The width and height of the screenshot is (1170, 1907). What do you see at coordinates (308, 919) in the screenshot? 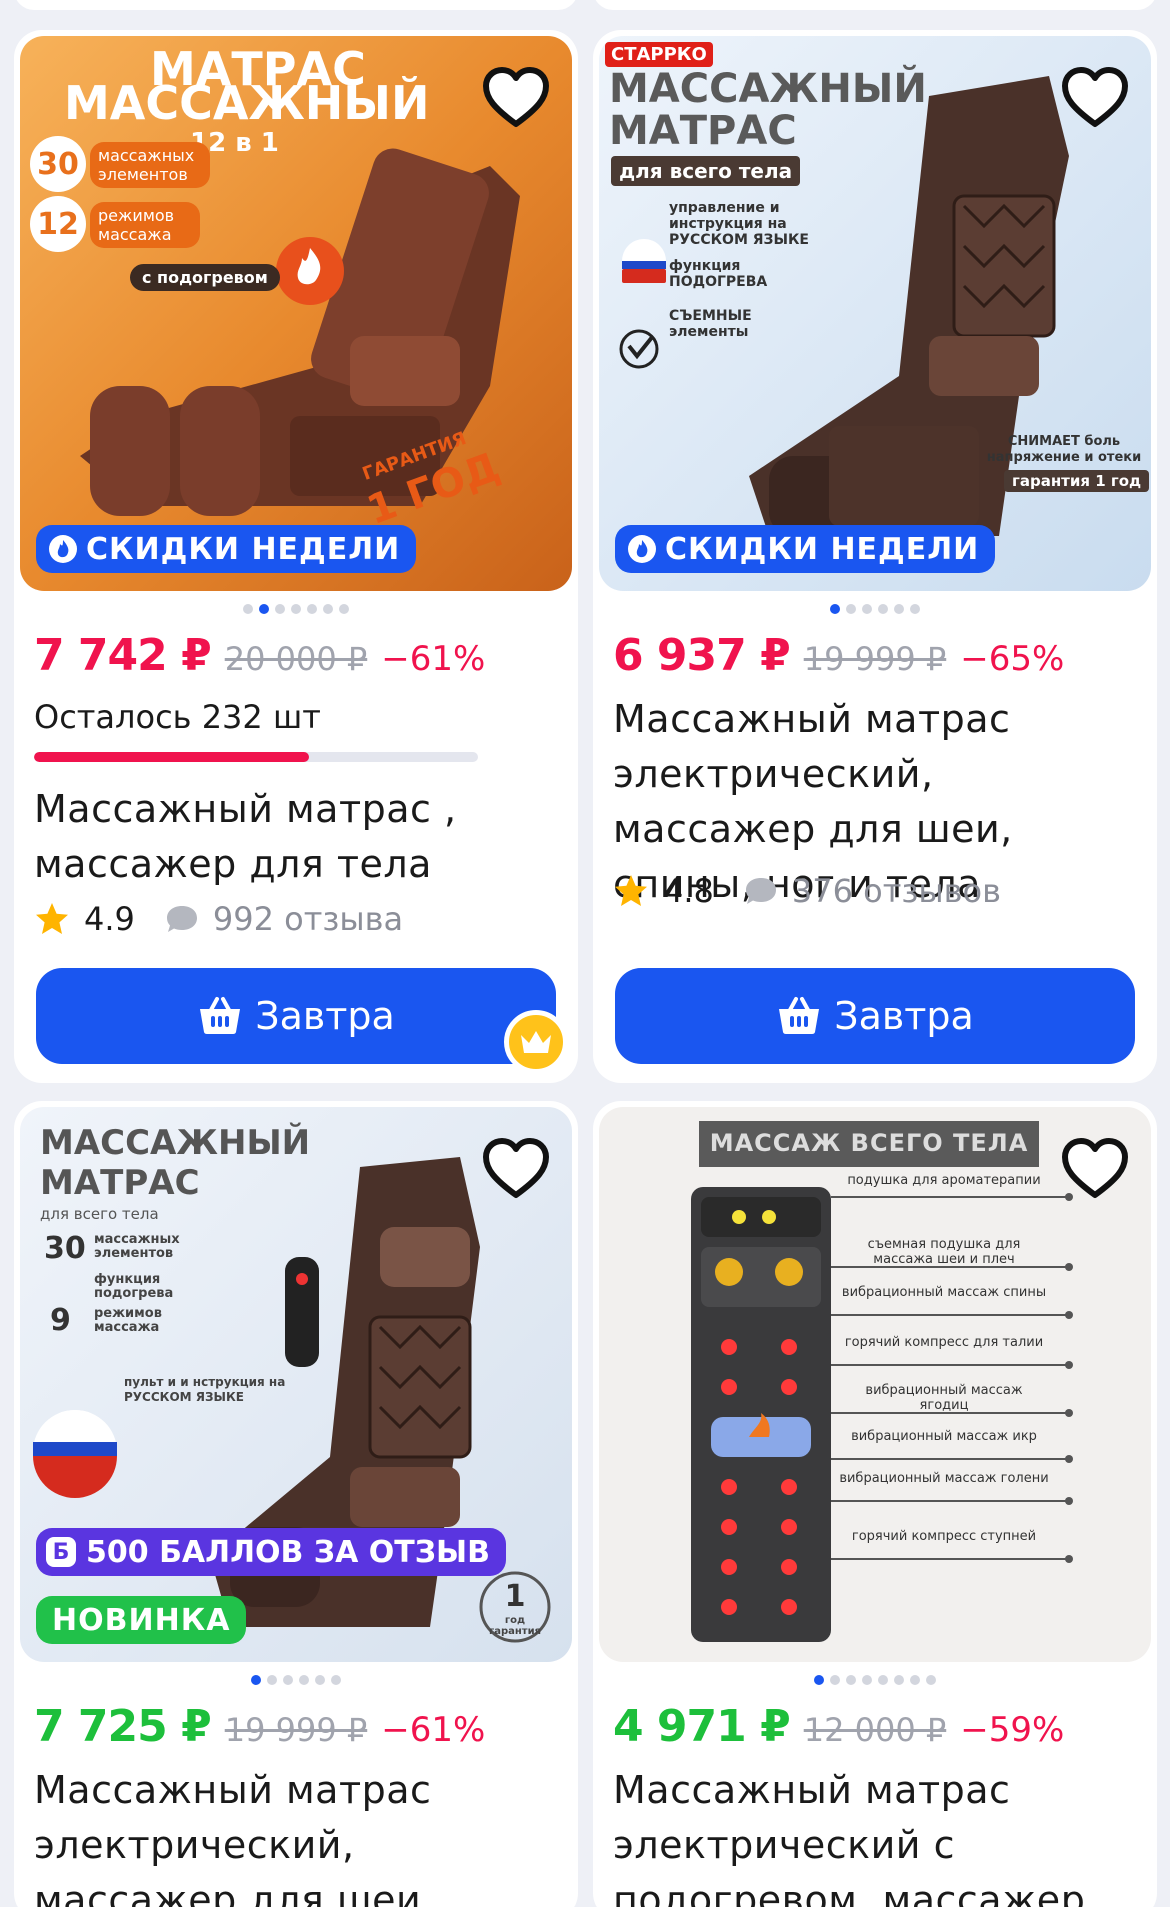
I see `reviews-count: 992 отзыва` at bounding box center [308, 919].